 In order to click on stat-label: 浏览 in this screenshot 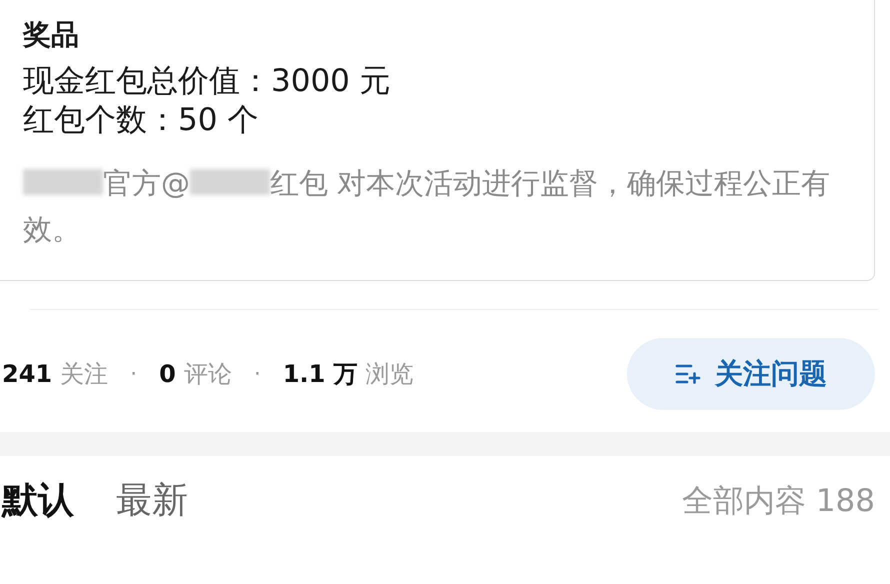, I will do `click(390, 374)`.